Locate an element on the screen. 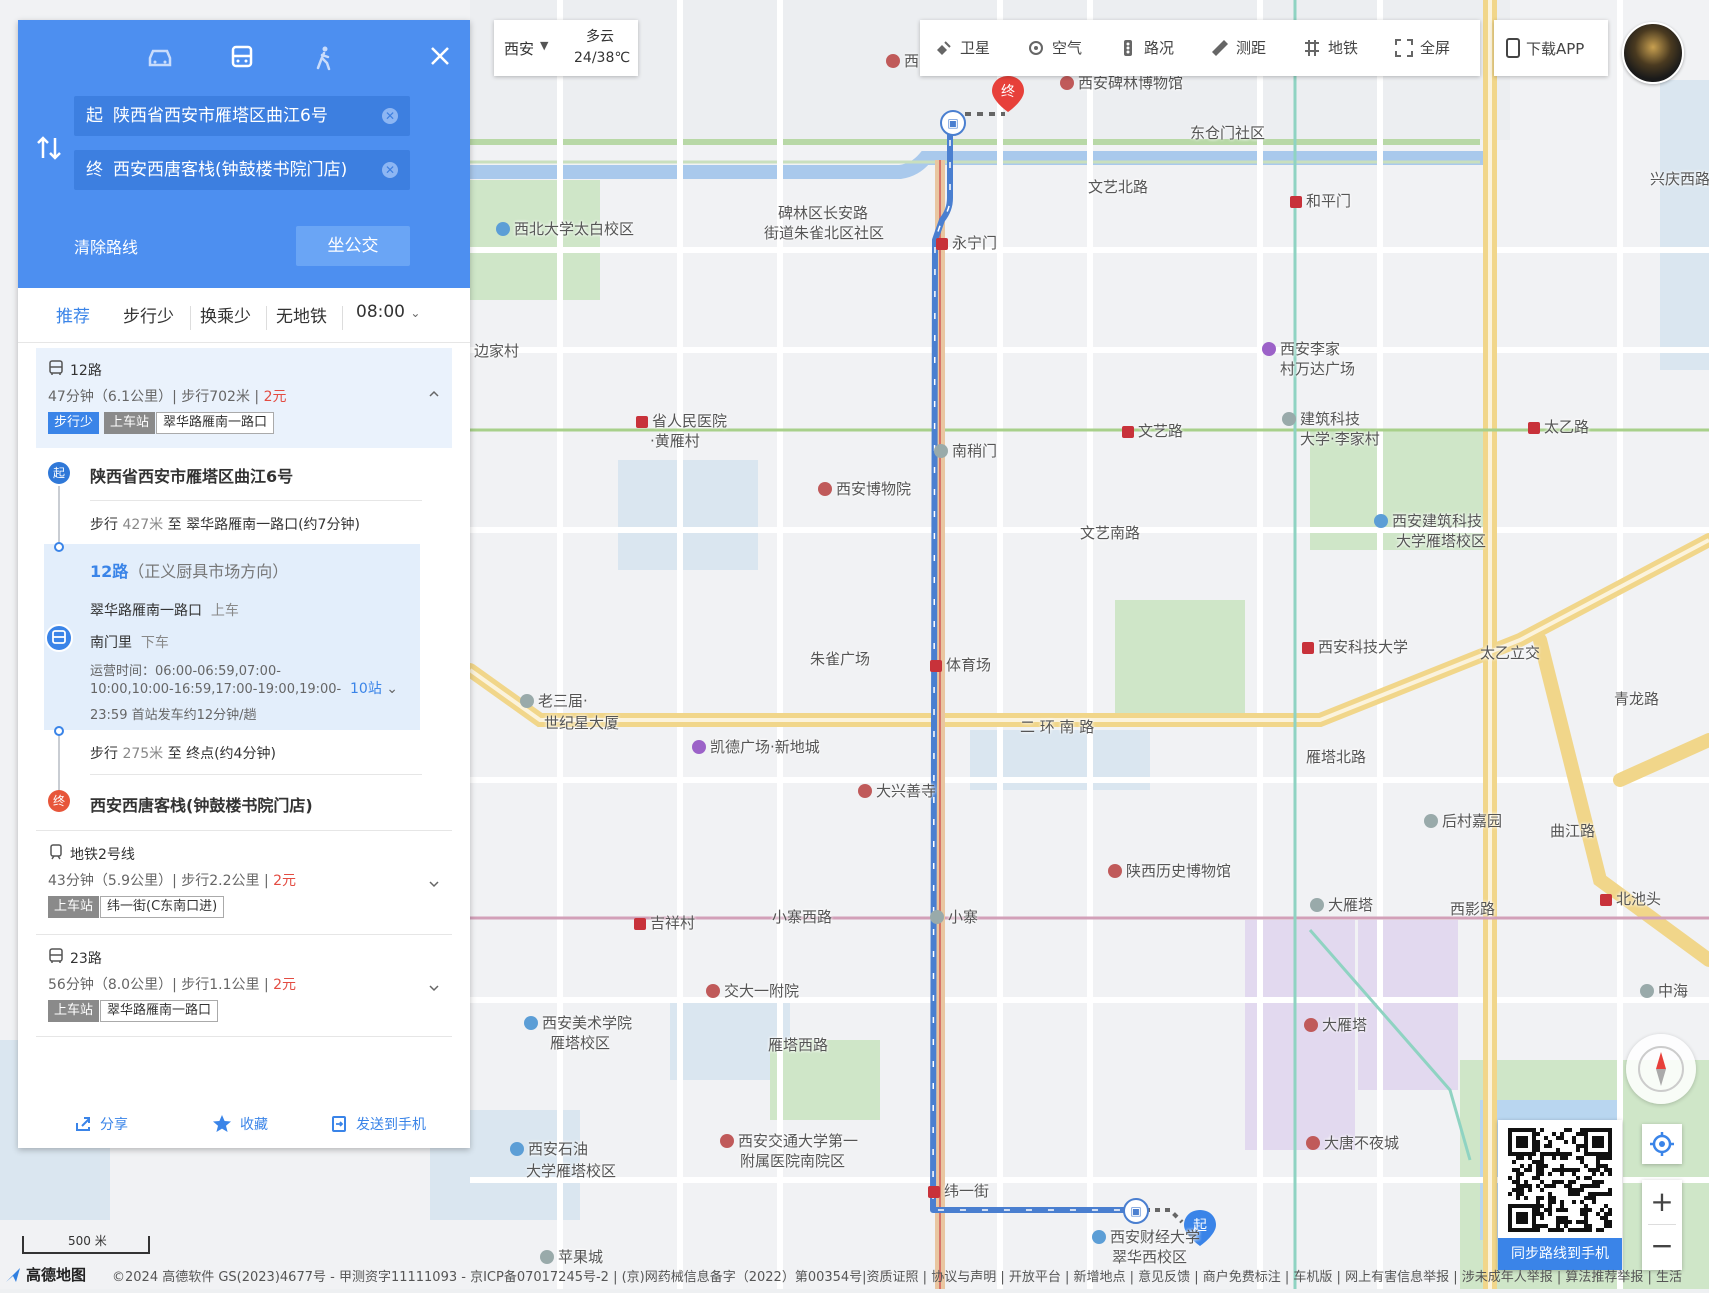  favorite-button: 收藏 is located at coordinates (240, 1124).